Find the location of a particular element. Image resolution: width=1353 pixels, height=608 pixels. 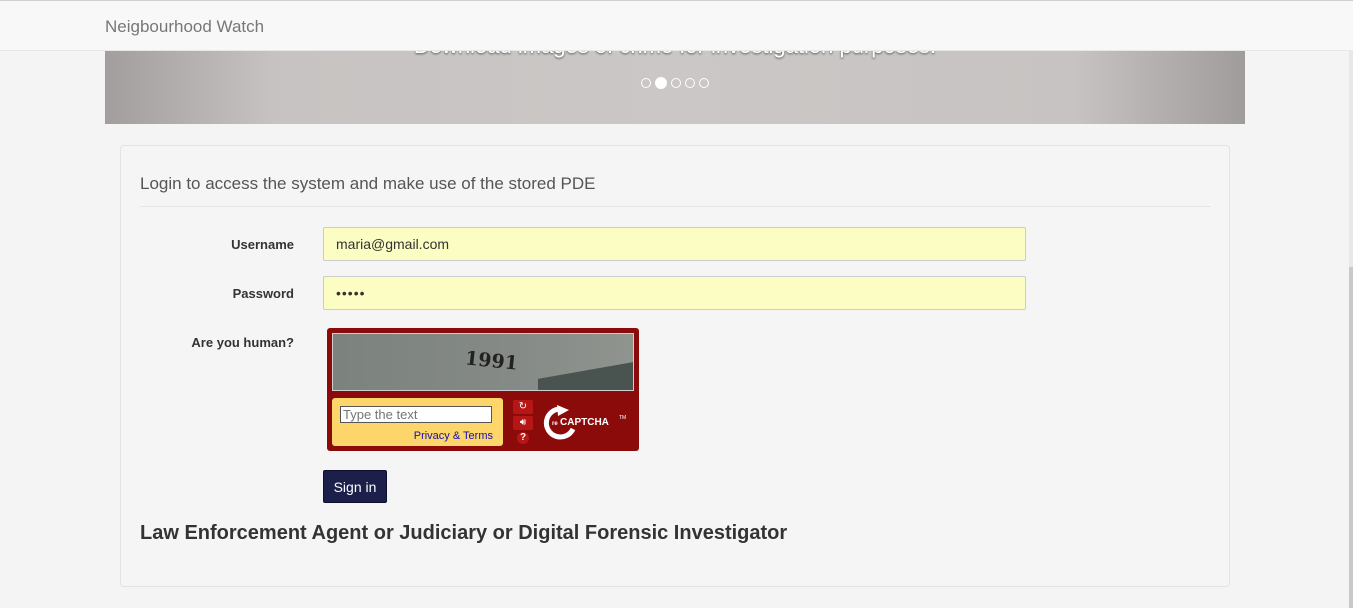

captcha-image-shape is located at coordinates (585, 375).